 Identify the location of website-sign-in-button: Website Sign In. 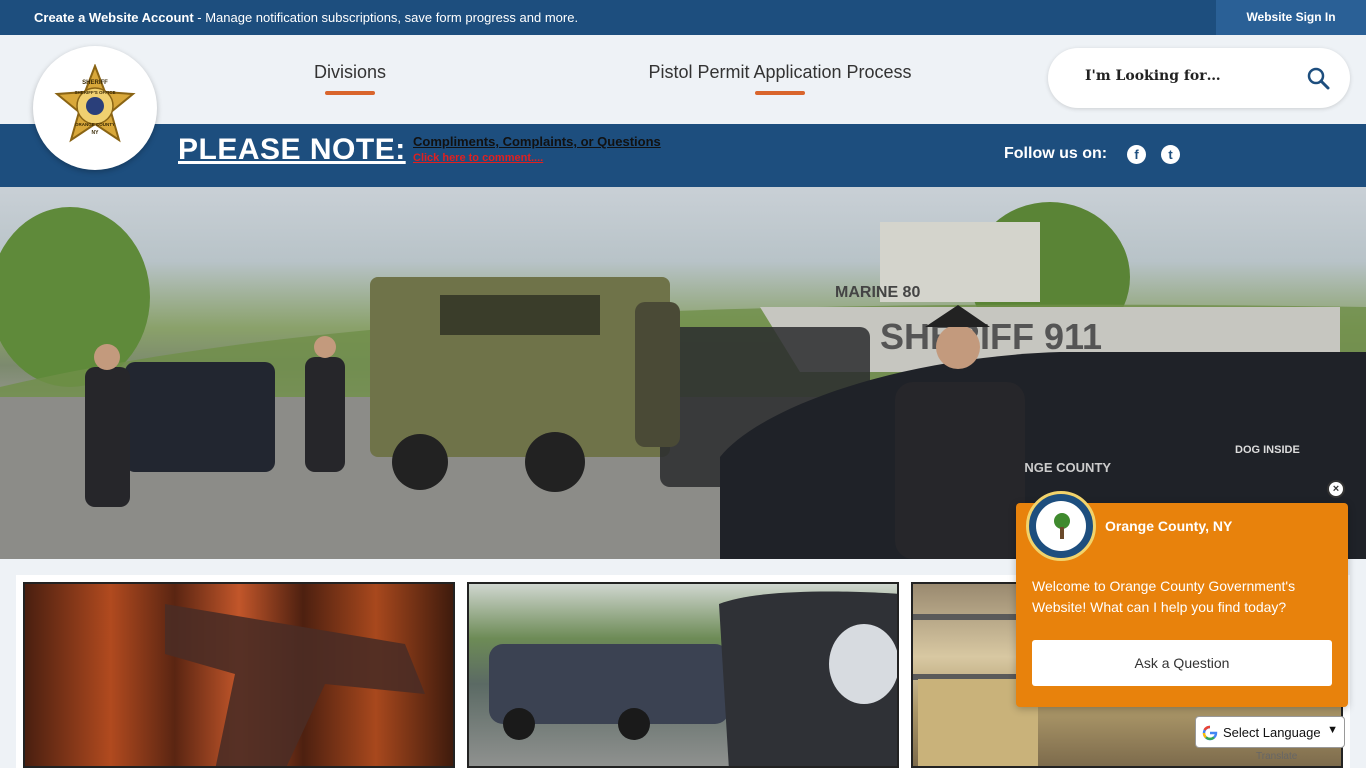
(1291, 17).